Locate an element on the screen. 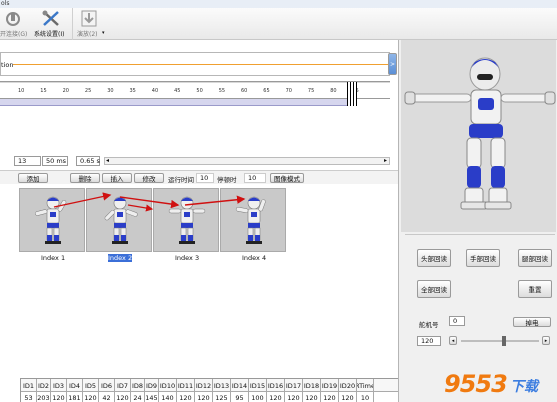 The width and height of the screenshot is (557, 402). run-time-label: 运行时间 is located at coordinates (181, 180).